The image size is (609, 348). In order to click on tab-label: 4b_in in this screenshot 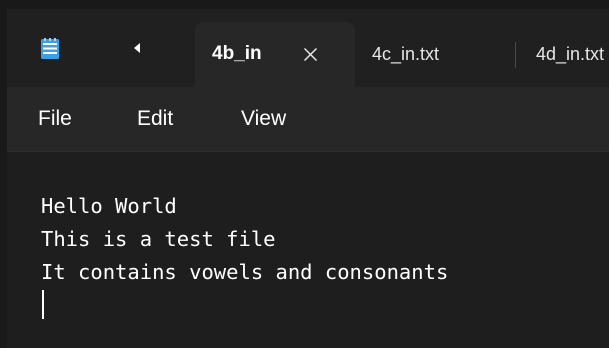, I will do `click(237, 53)`.